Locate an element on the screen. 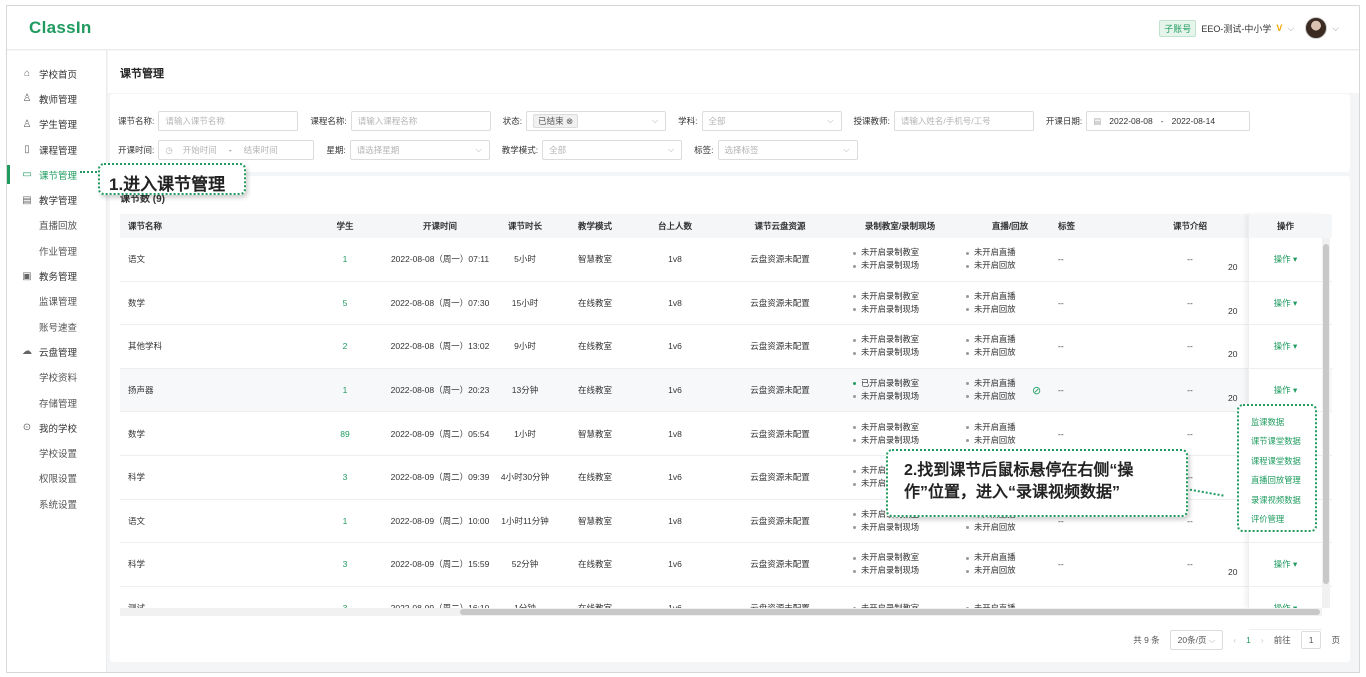 The image size is (1366, 677). course-name-input: 请输入课程名称 is located at coordinates (420, 121).